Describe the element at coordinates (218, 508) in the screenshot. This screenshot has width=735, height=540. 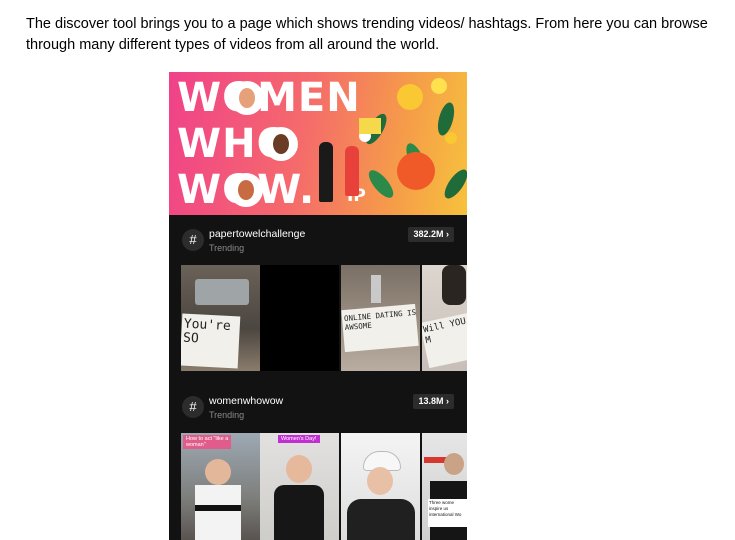
I see `belt-illustration` at that location.